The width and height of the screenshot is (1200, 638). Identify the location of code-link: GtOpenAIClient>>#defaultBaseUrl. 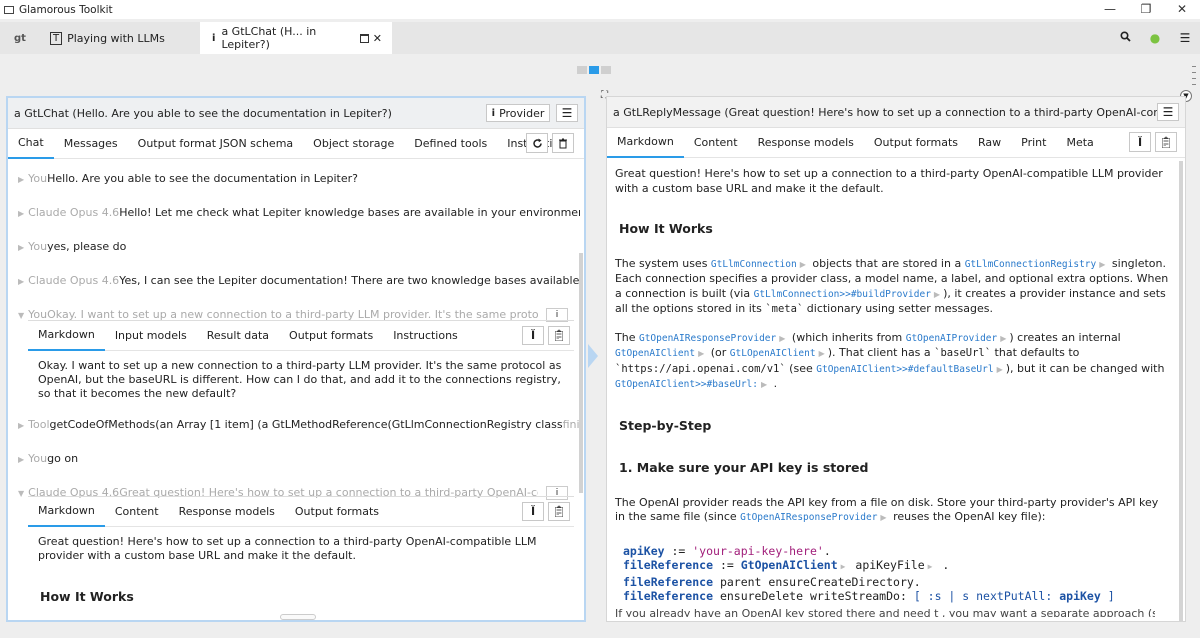
(904, 369).